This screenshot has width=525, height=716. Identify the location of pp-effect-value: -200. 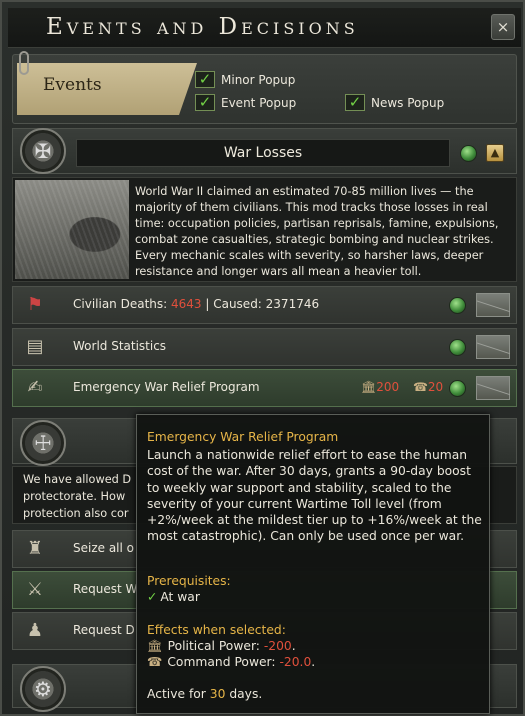
(277, 646).